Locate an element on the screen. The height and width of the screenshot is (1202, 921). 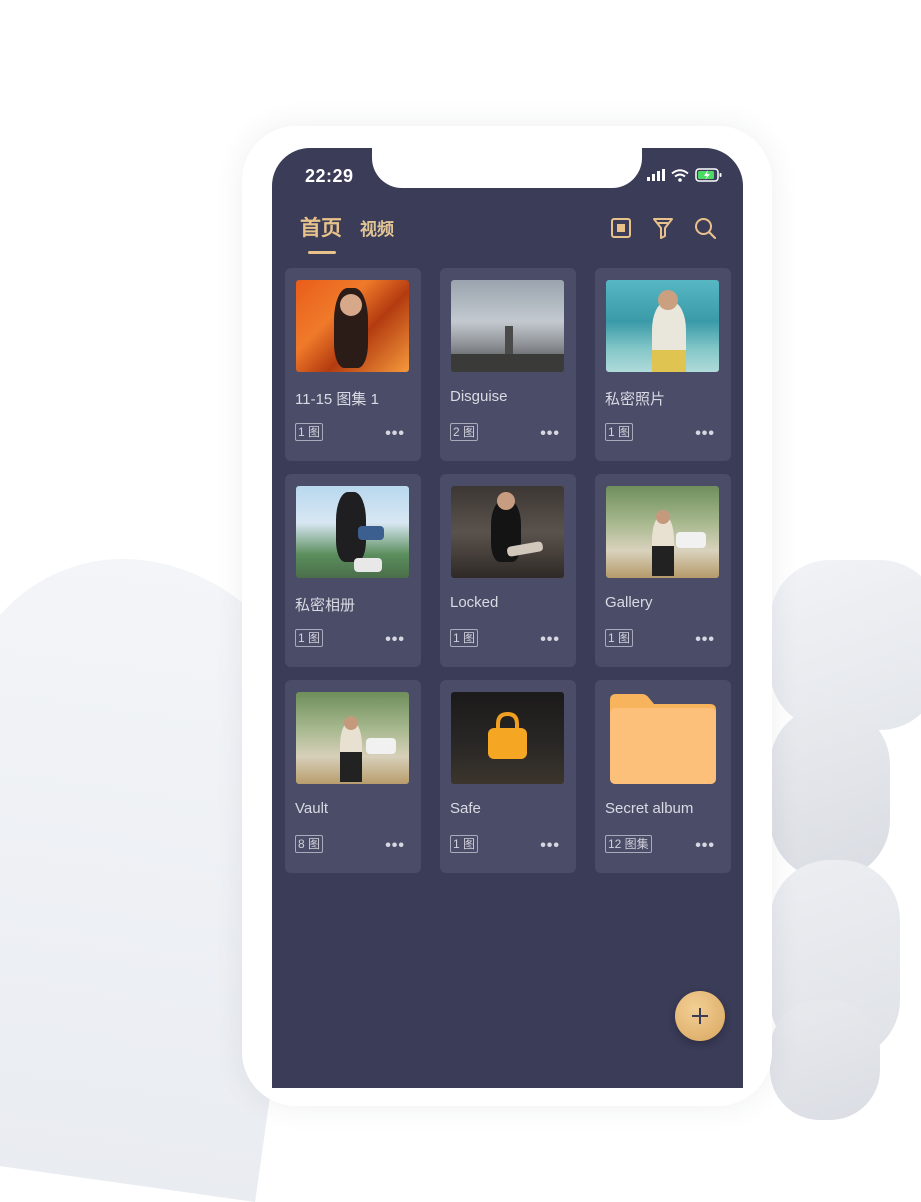
folder-icon is located at coordinates (663, 739).